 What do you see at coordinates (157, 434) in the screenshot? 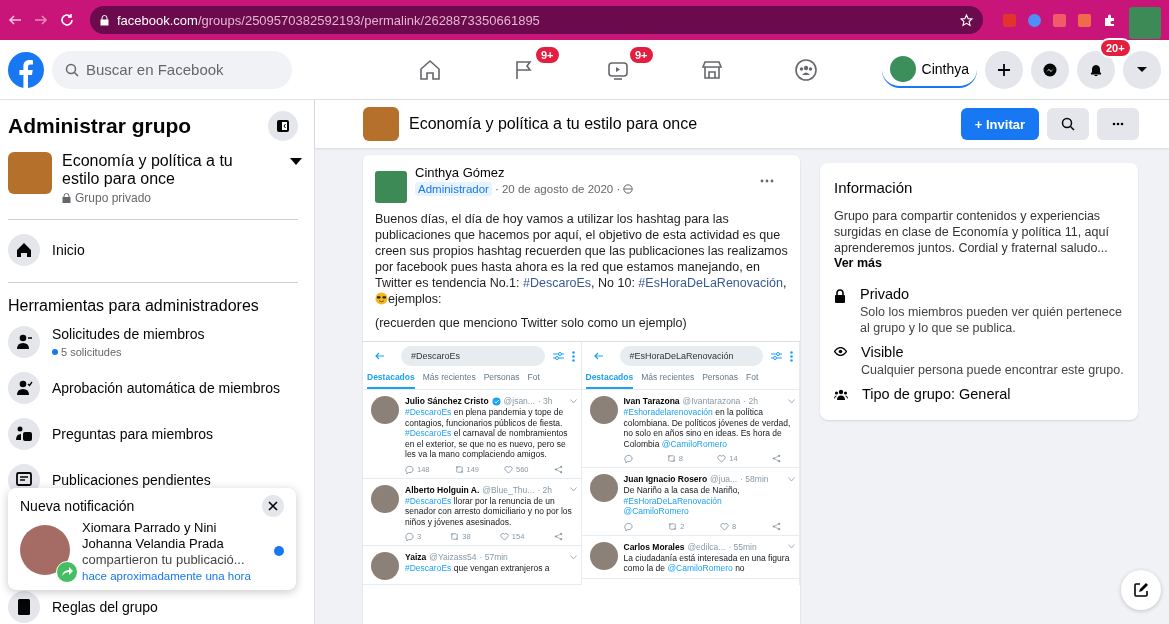
I see `sidebar-item: Preguntas para miembros` at bounding box center [157, 434].